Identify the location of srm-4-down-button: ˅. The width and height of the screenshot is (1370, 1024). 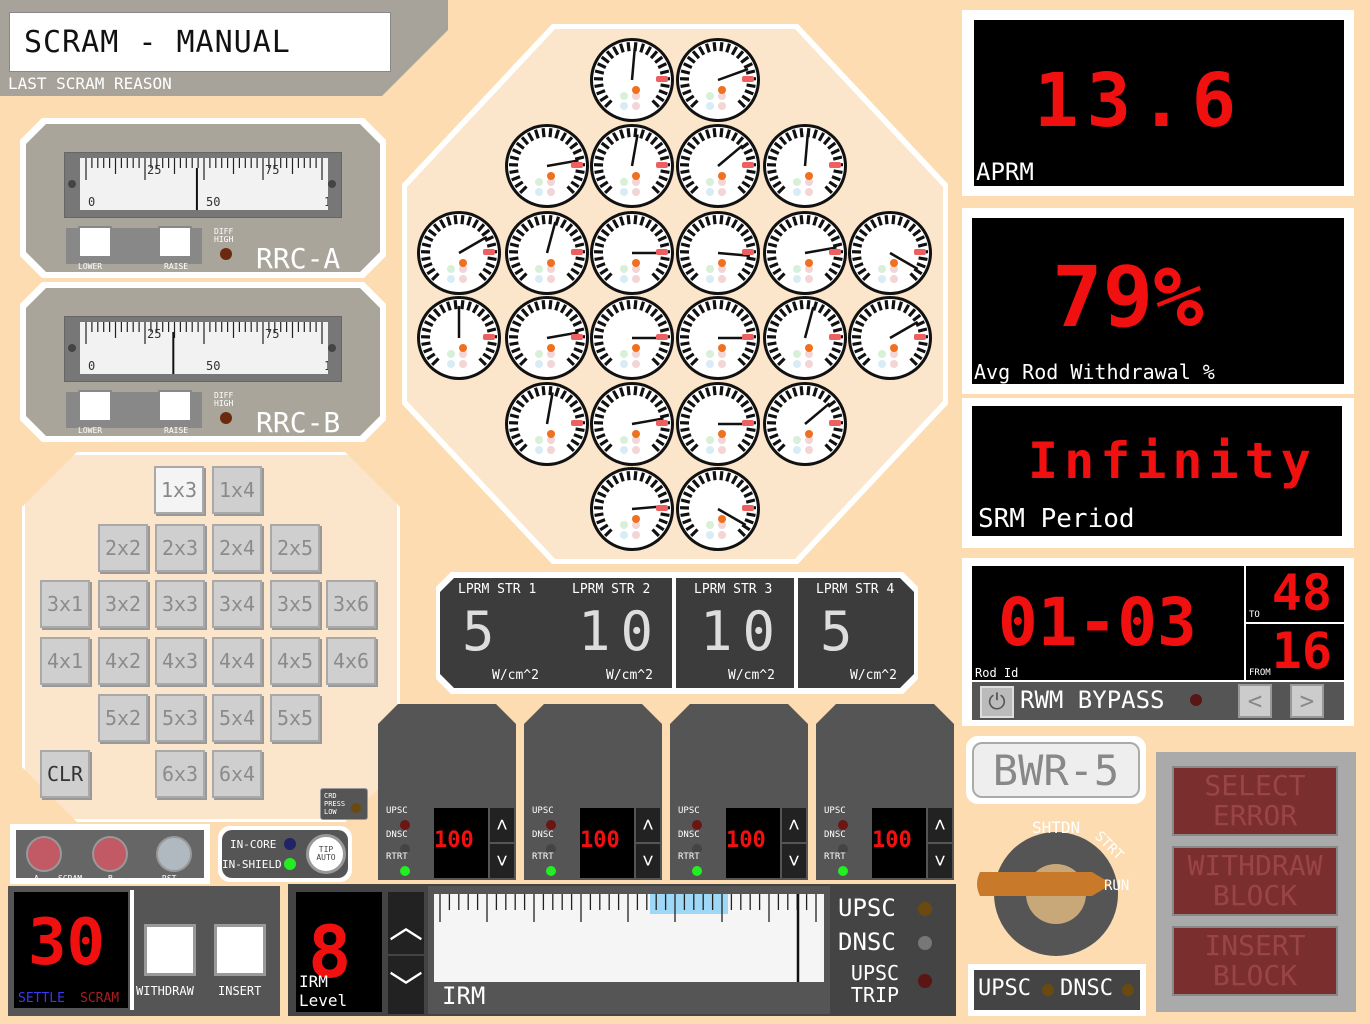
(940, 861).